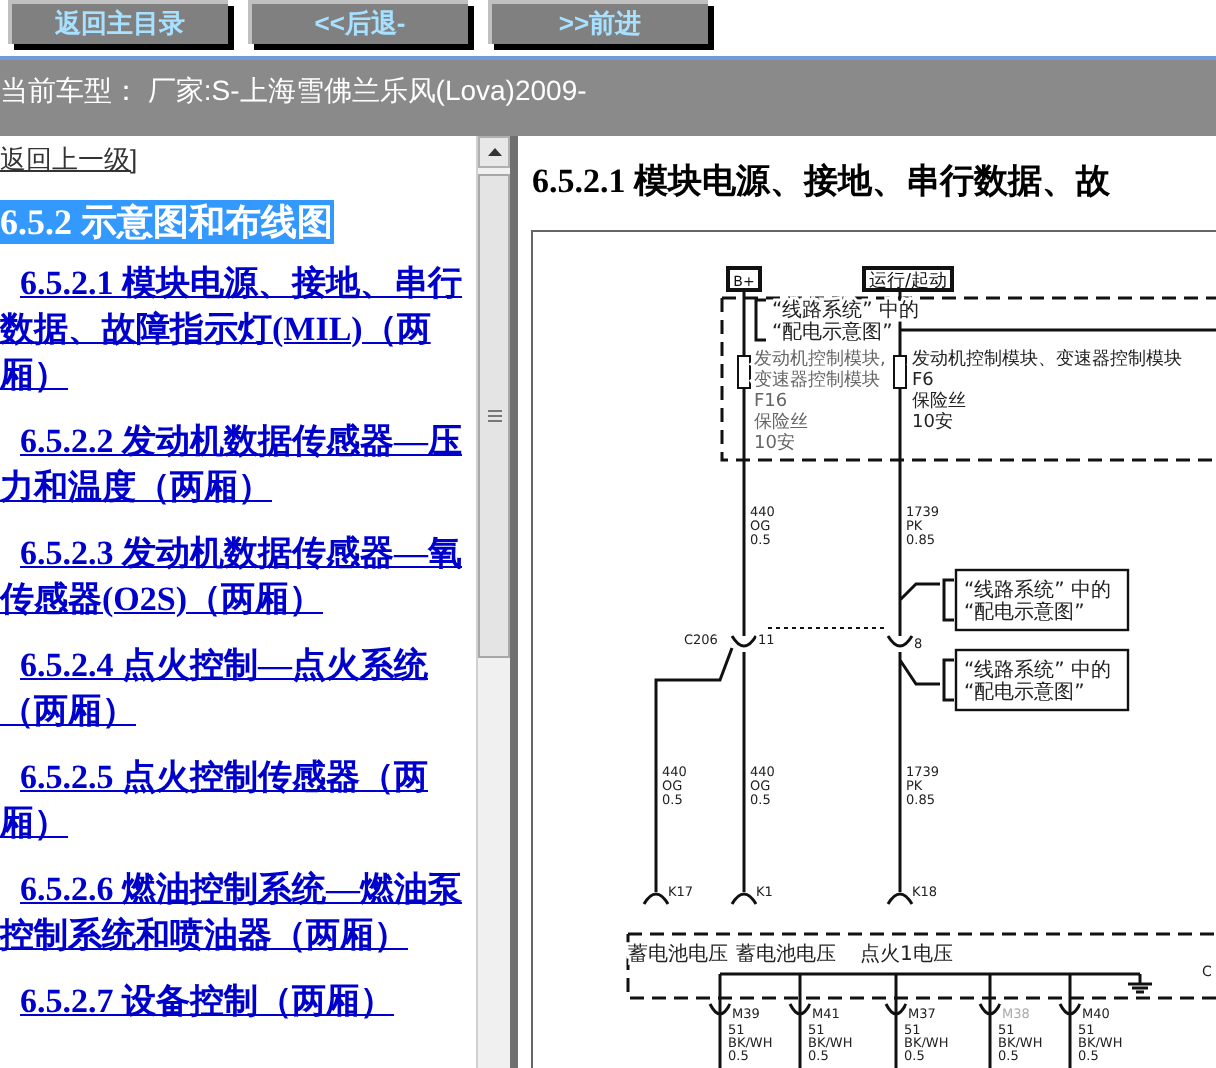 The image size is (1216, 1068). Describe the element at coordinates (69, 159) in the screenshot. I see `back-link: 返回上一级]` at that location.